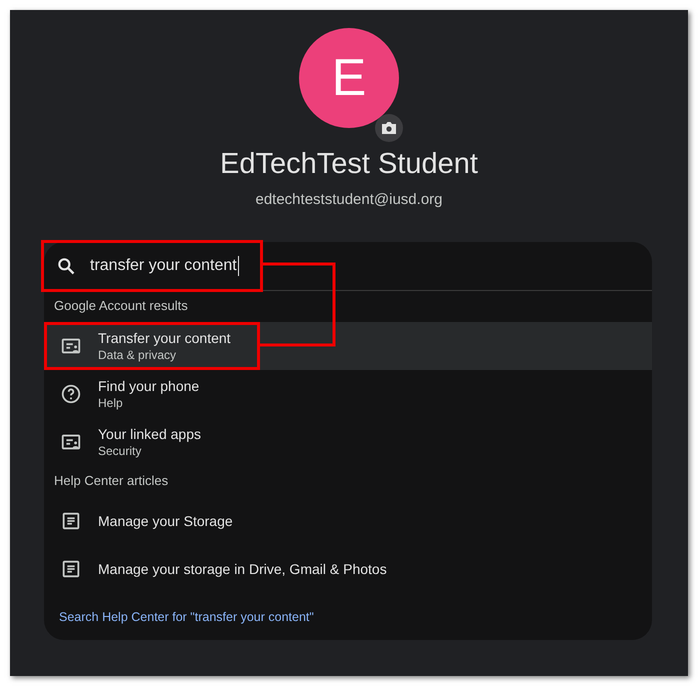  What do you see at coordinates (389, 128) in the screenshot?
I see `camera-icon` at bounding box center [389, 128].